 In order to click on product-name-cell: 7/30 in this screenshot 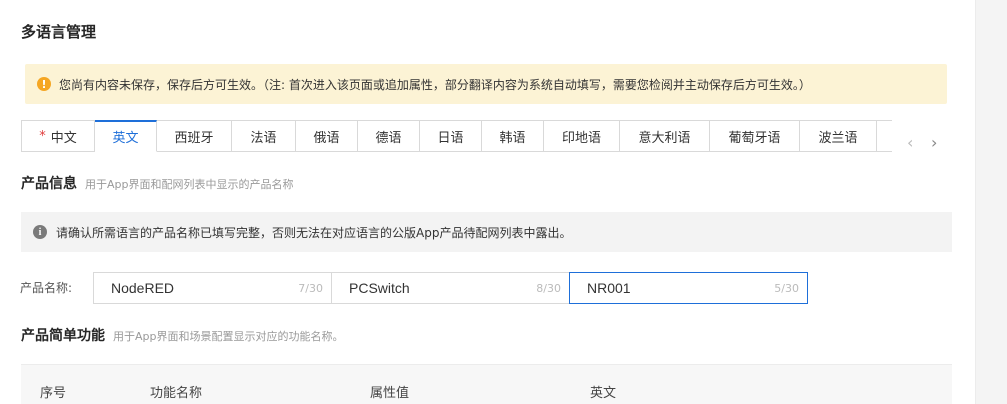, I will do `click(212, 288)`.